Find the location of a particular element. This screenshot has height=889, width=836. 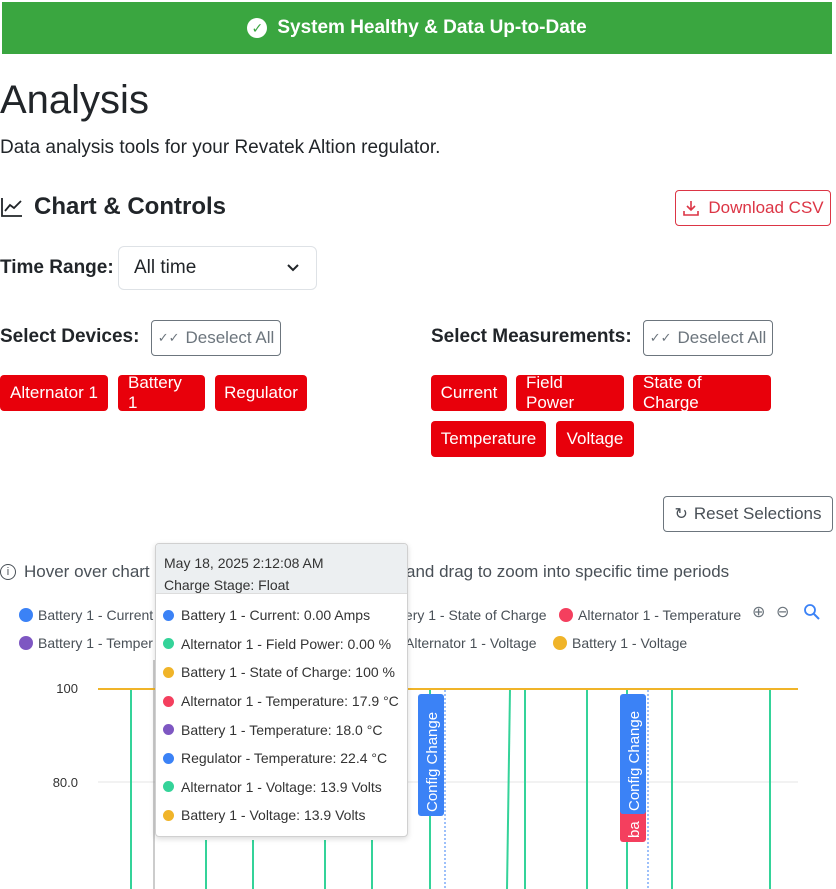

deselect-devices-label: Deselect All is located at coordinates (230, 337).